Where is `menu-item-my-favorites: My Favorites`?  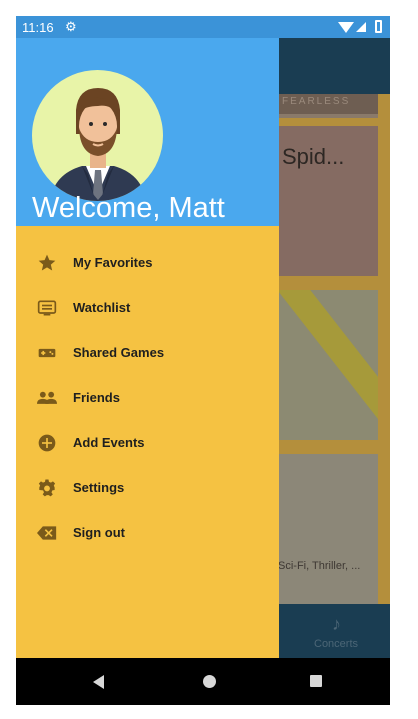 menu-item-my-favorites: My Favorites is located at coordinates (147, 262).